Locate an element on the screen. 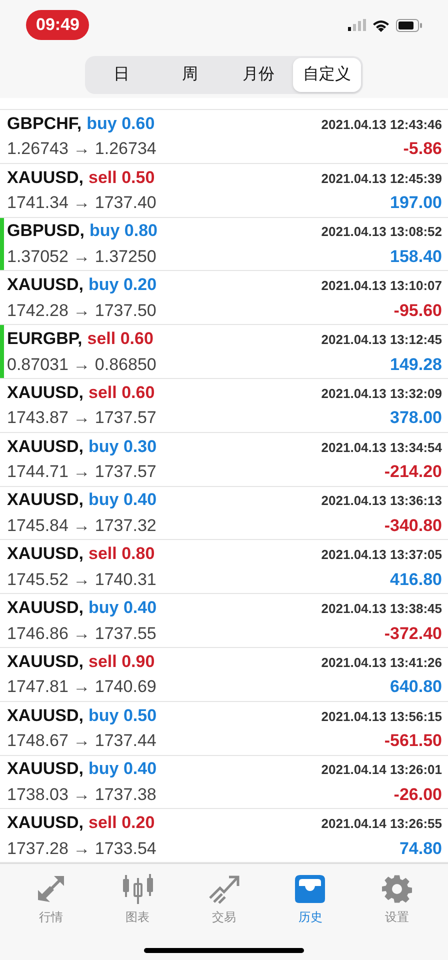 Image resolution: width=448 pixels, height=960 pixels. trade-prices: 1.37052 → 1.37250 is located at coordinates (81, 257).